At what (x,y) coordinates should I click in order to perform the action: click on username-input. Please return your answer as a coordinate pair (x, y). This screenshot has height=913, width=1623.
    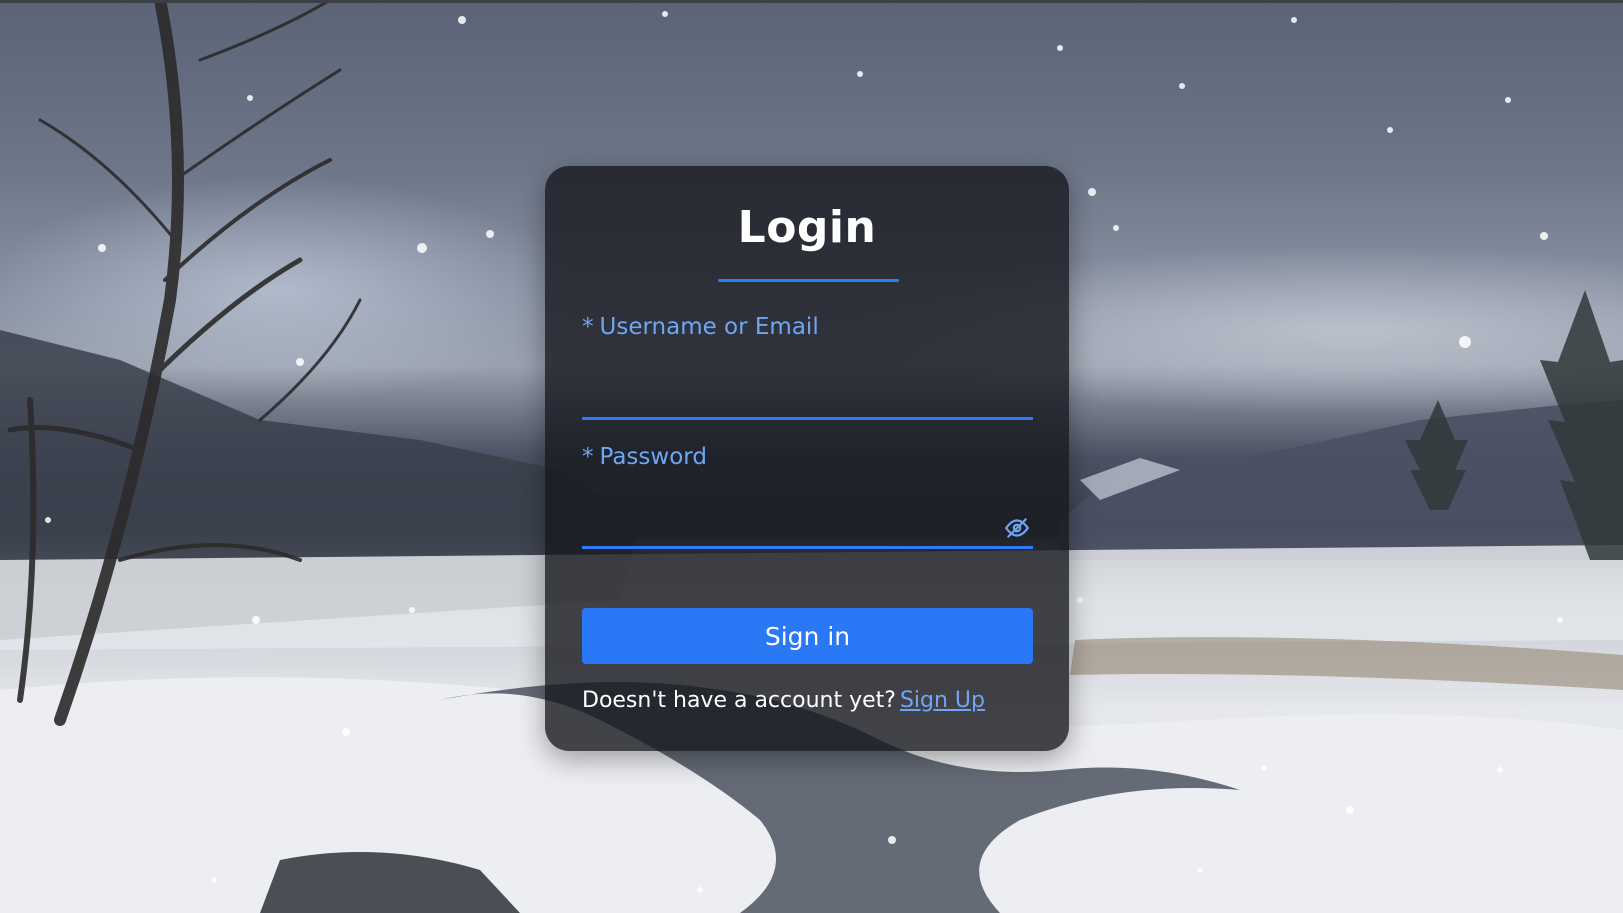
    Looking at the image, I should click on (807, 398).